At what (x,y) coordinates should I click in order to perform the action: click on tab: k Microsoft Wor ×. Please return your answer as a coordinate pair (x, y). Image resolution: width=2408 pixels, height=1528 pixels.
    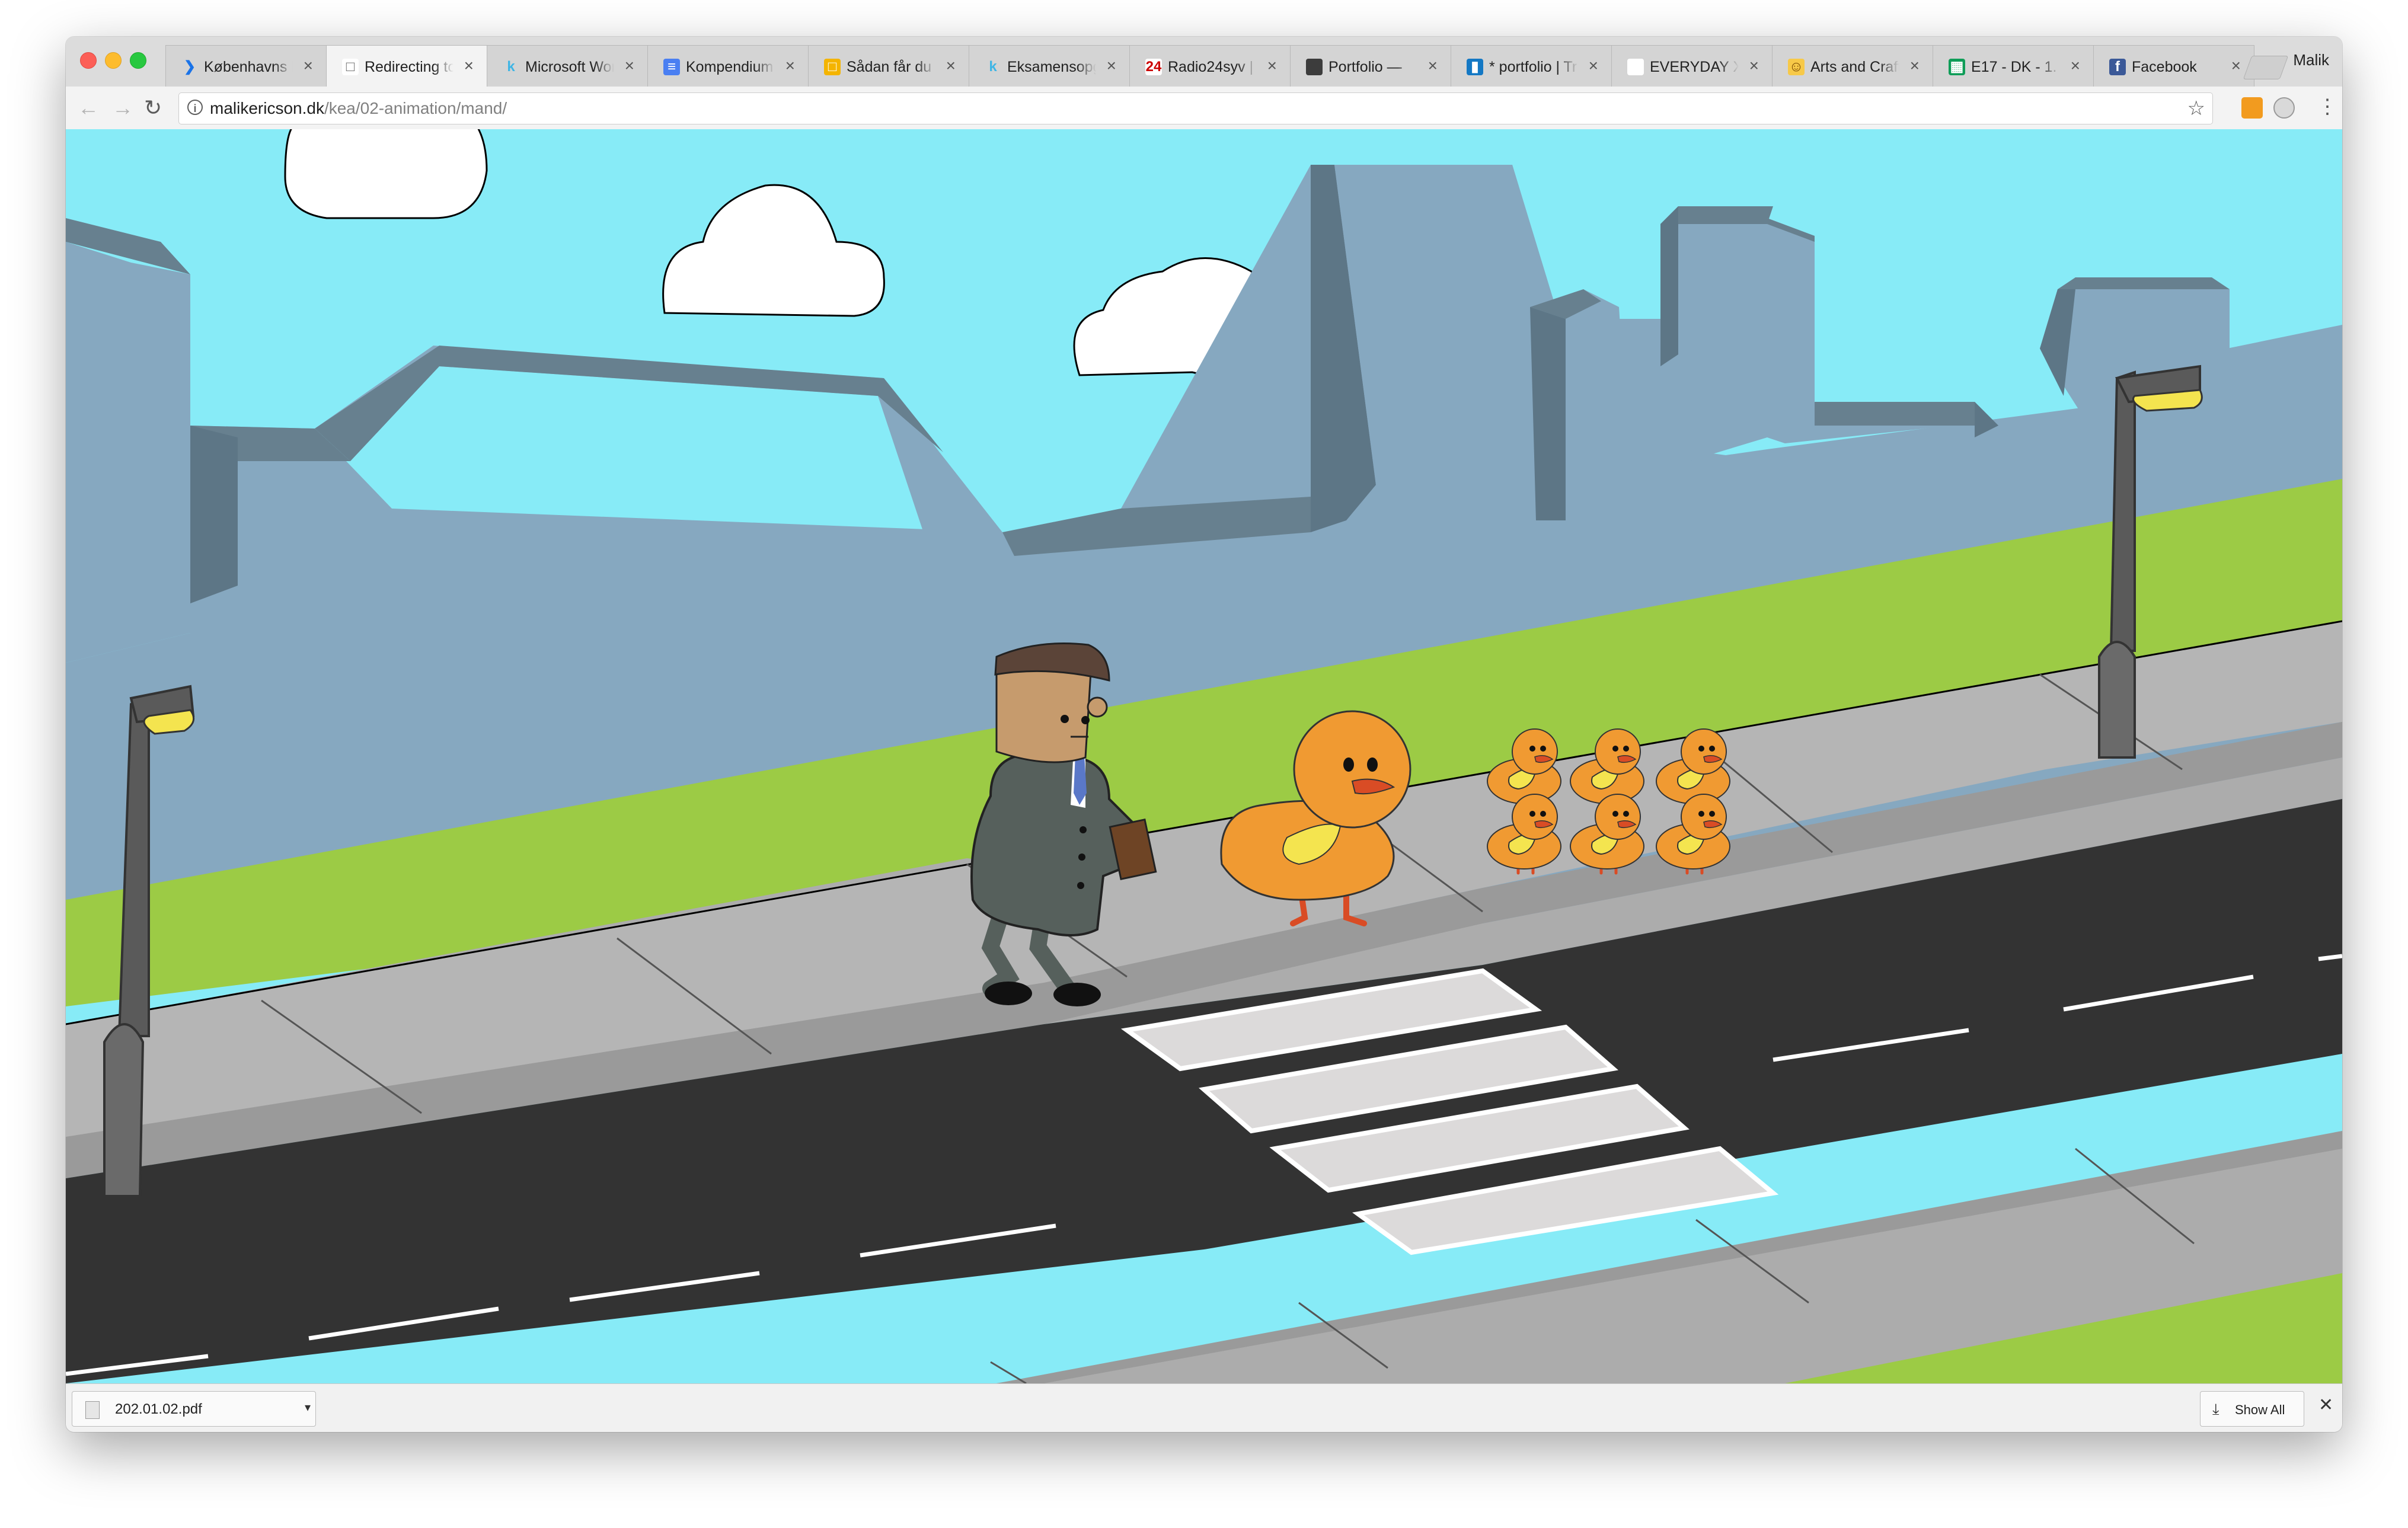
    Looking at the image, I should click on (567, 66).